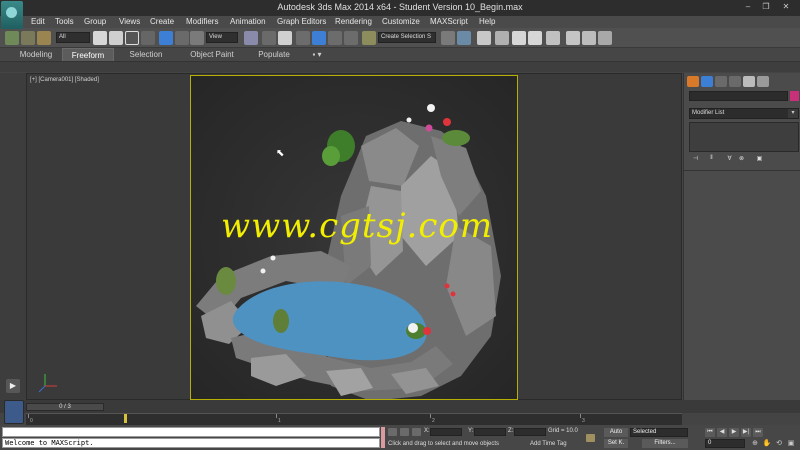 The image size is (800, 450). I want to click on menu-rendering: Rendering, so click(353, 21).